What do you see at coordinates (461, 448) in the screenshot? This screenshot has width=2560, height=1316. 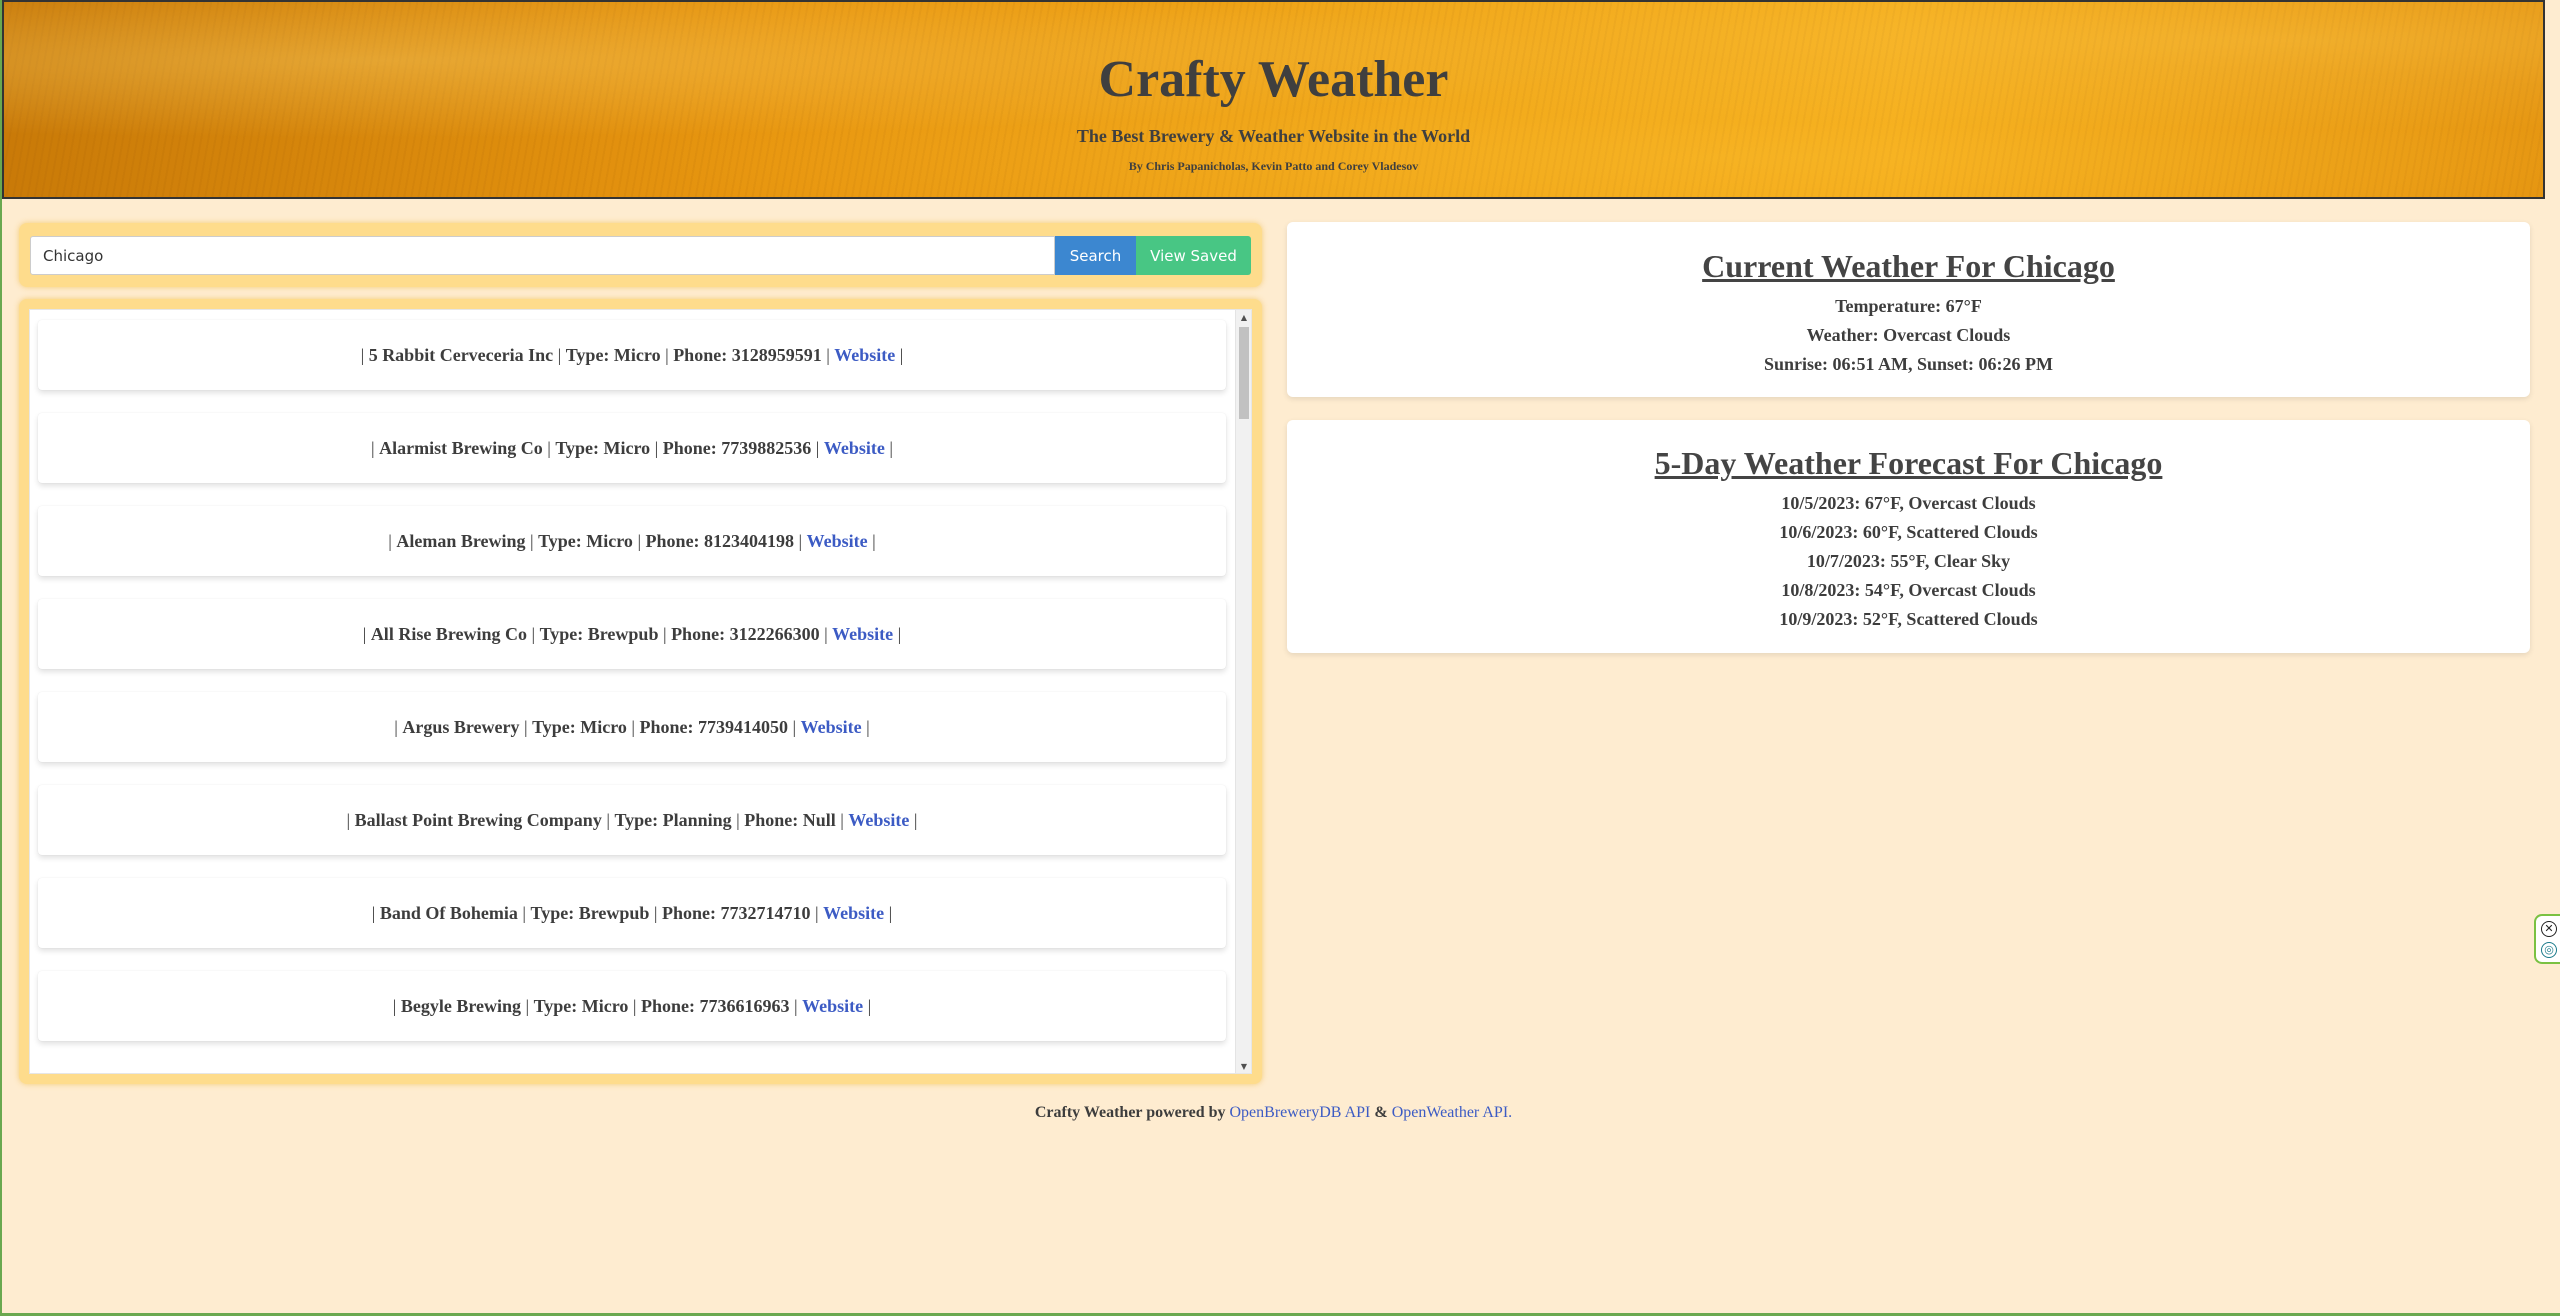 I see `brewery-name: Alarmist Brewing Co` at bounding box center [461, 448].